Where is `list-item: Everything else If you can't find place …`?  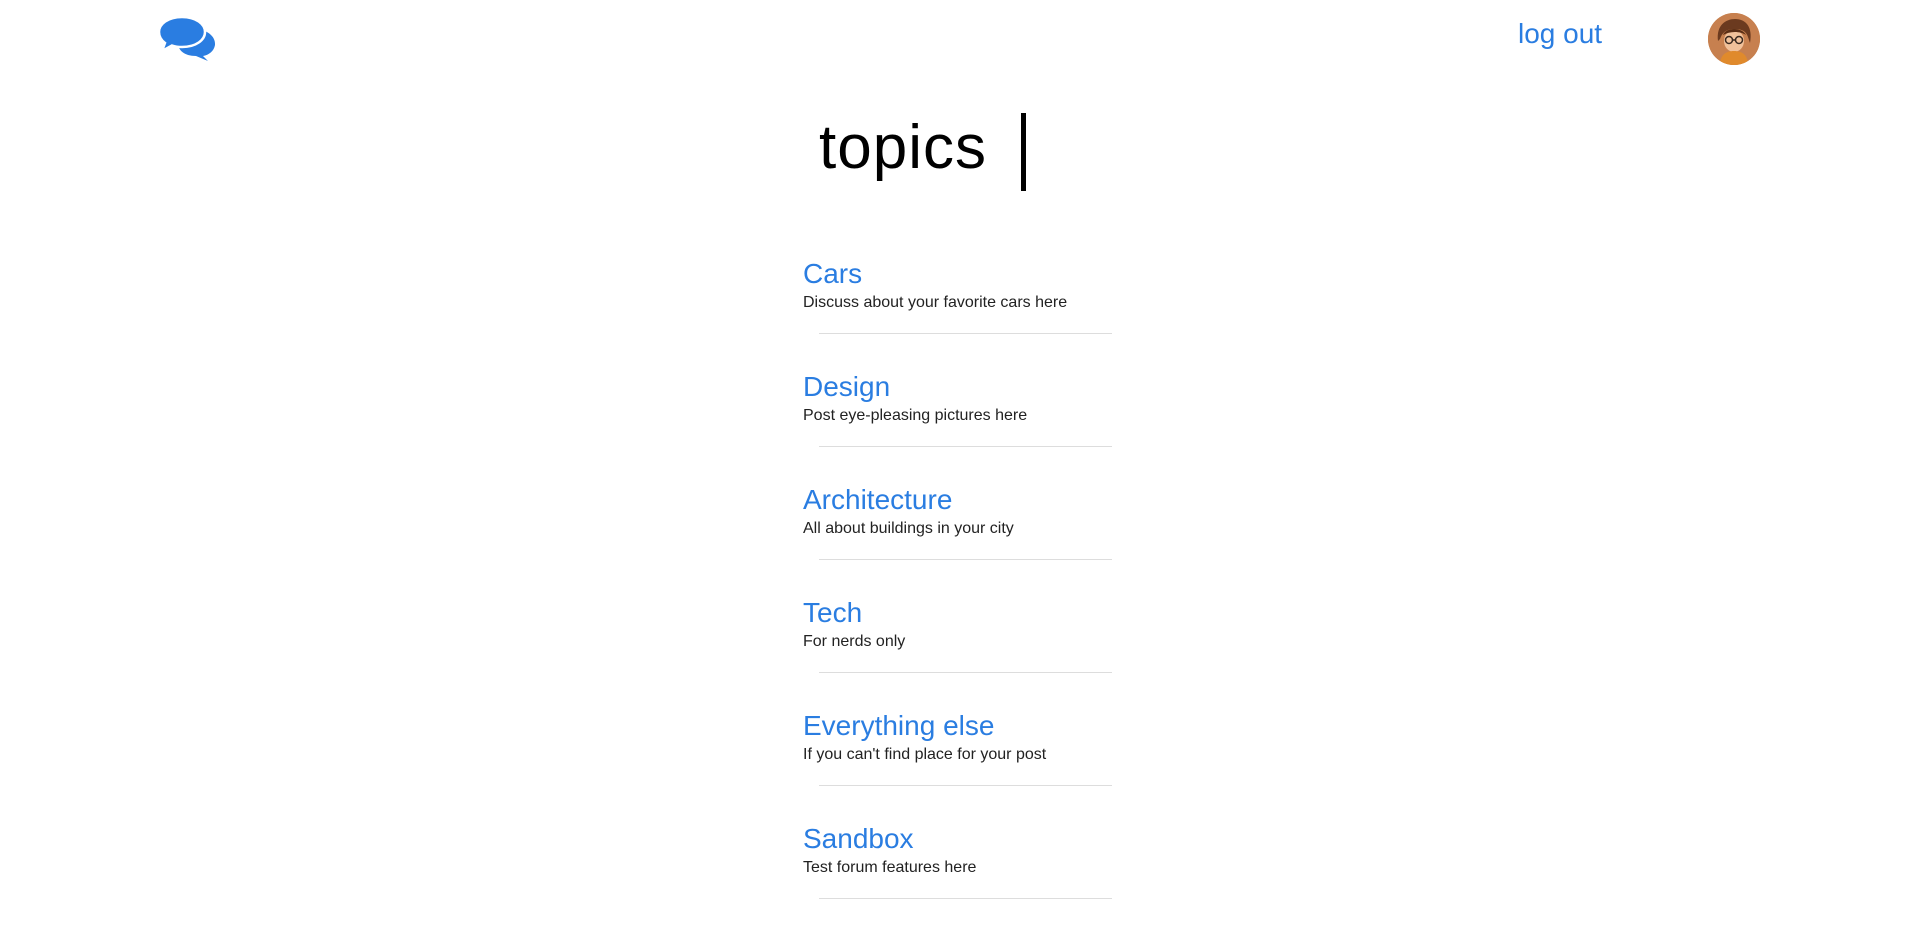
list-item: Everything else If you can't find place … is located at coordinates (963, 765).